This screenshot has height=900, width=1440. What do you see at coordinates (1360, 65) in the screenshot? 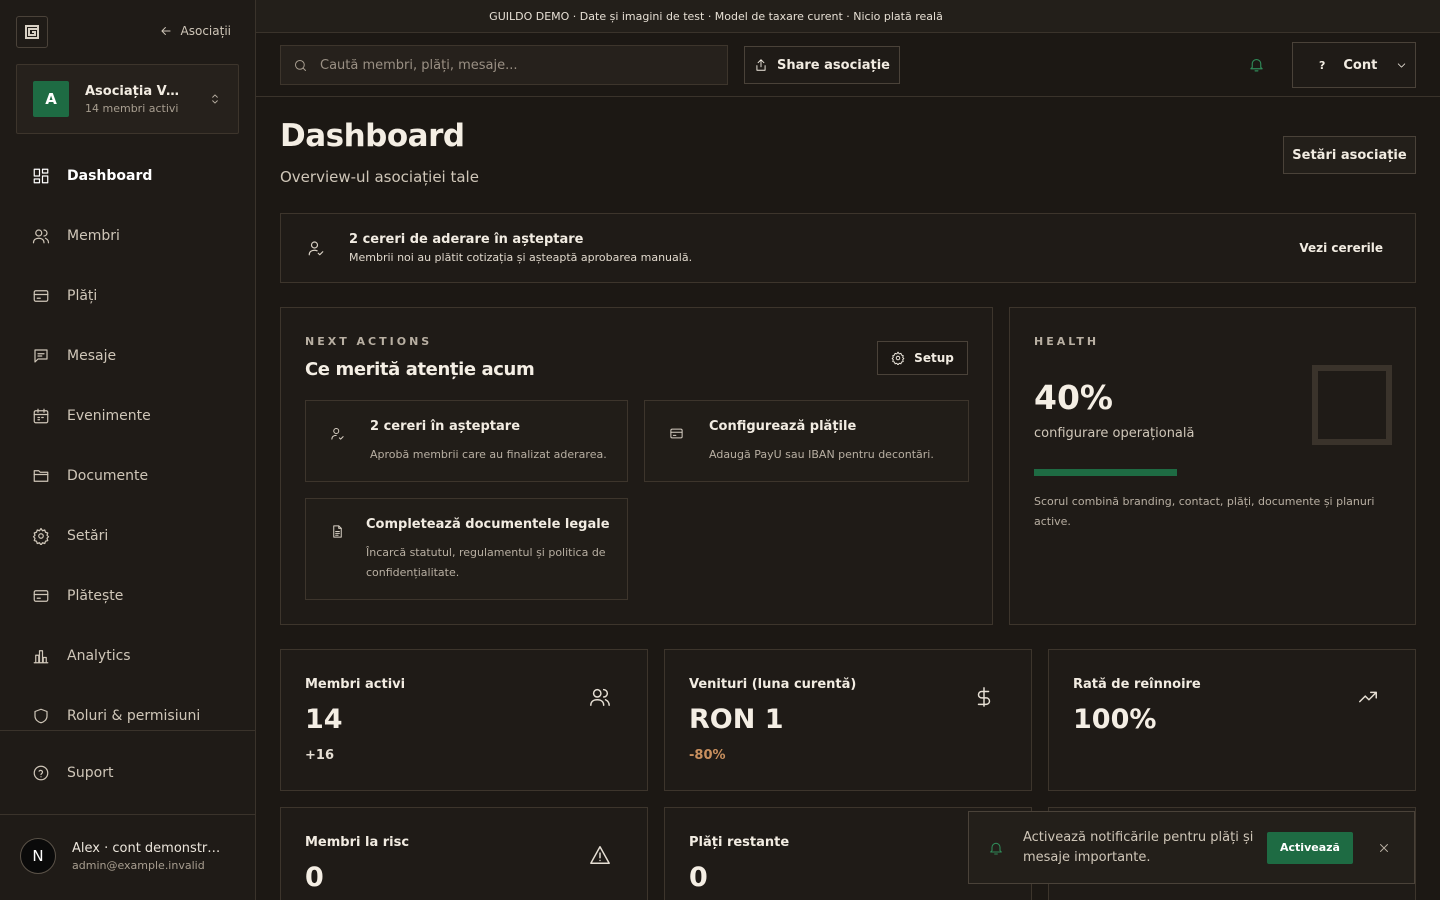
I see `account-label: Cont` at bounding box center [1360, 65].